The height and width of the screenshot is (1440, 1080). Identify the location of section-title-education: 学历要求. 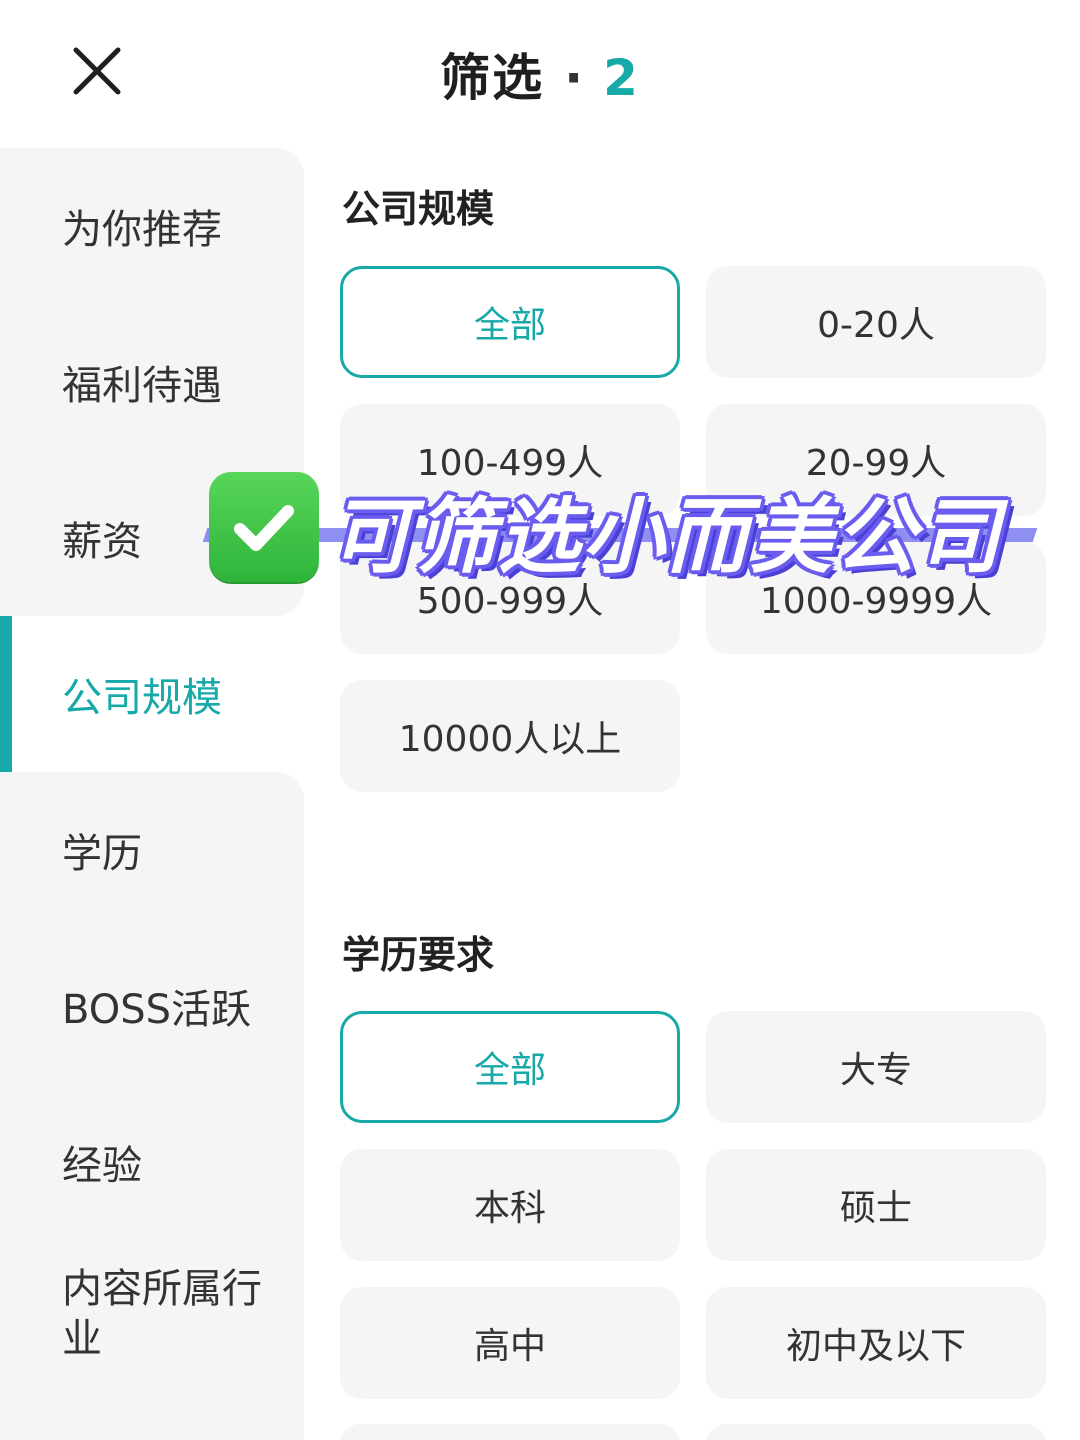
(418, 955).